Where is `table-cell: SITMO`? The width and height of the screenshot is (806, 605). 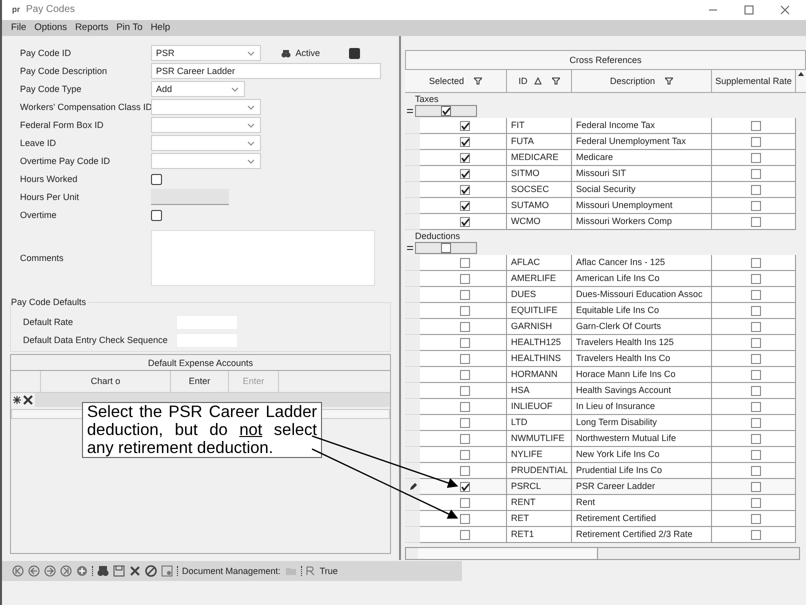 table-cell: SITMO is located at coordinates (539, 174).